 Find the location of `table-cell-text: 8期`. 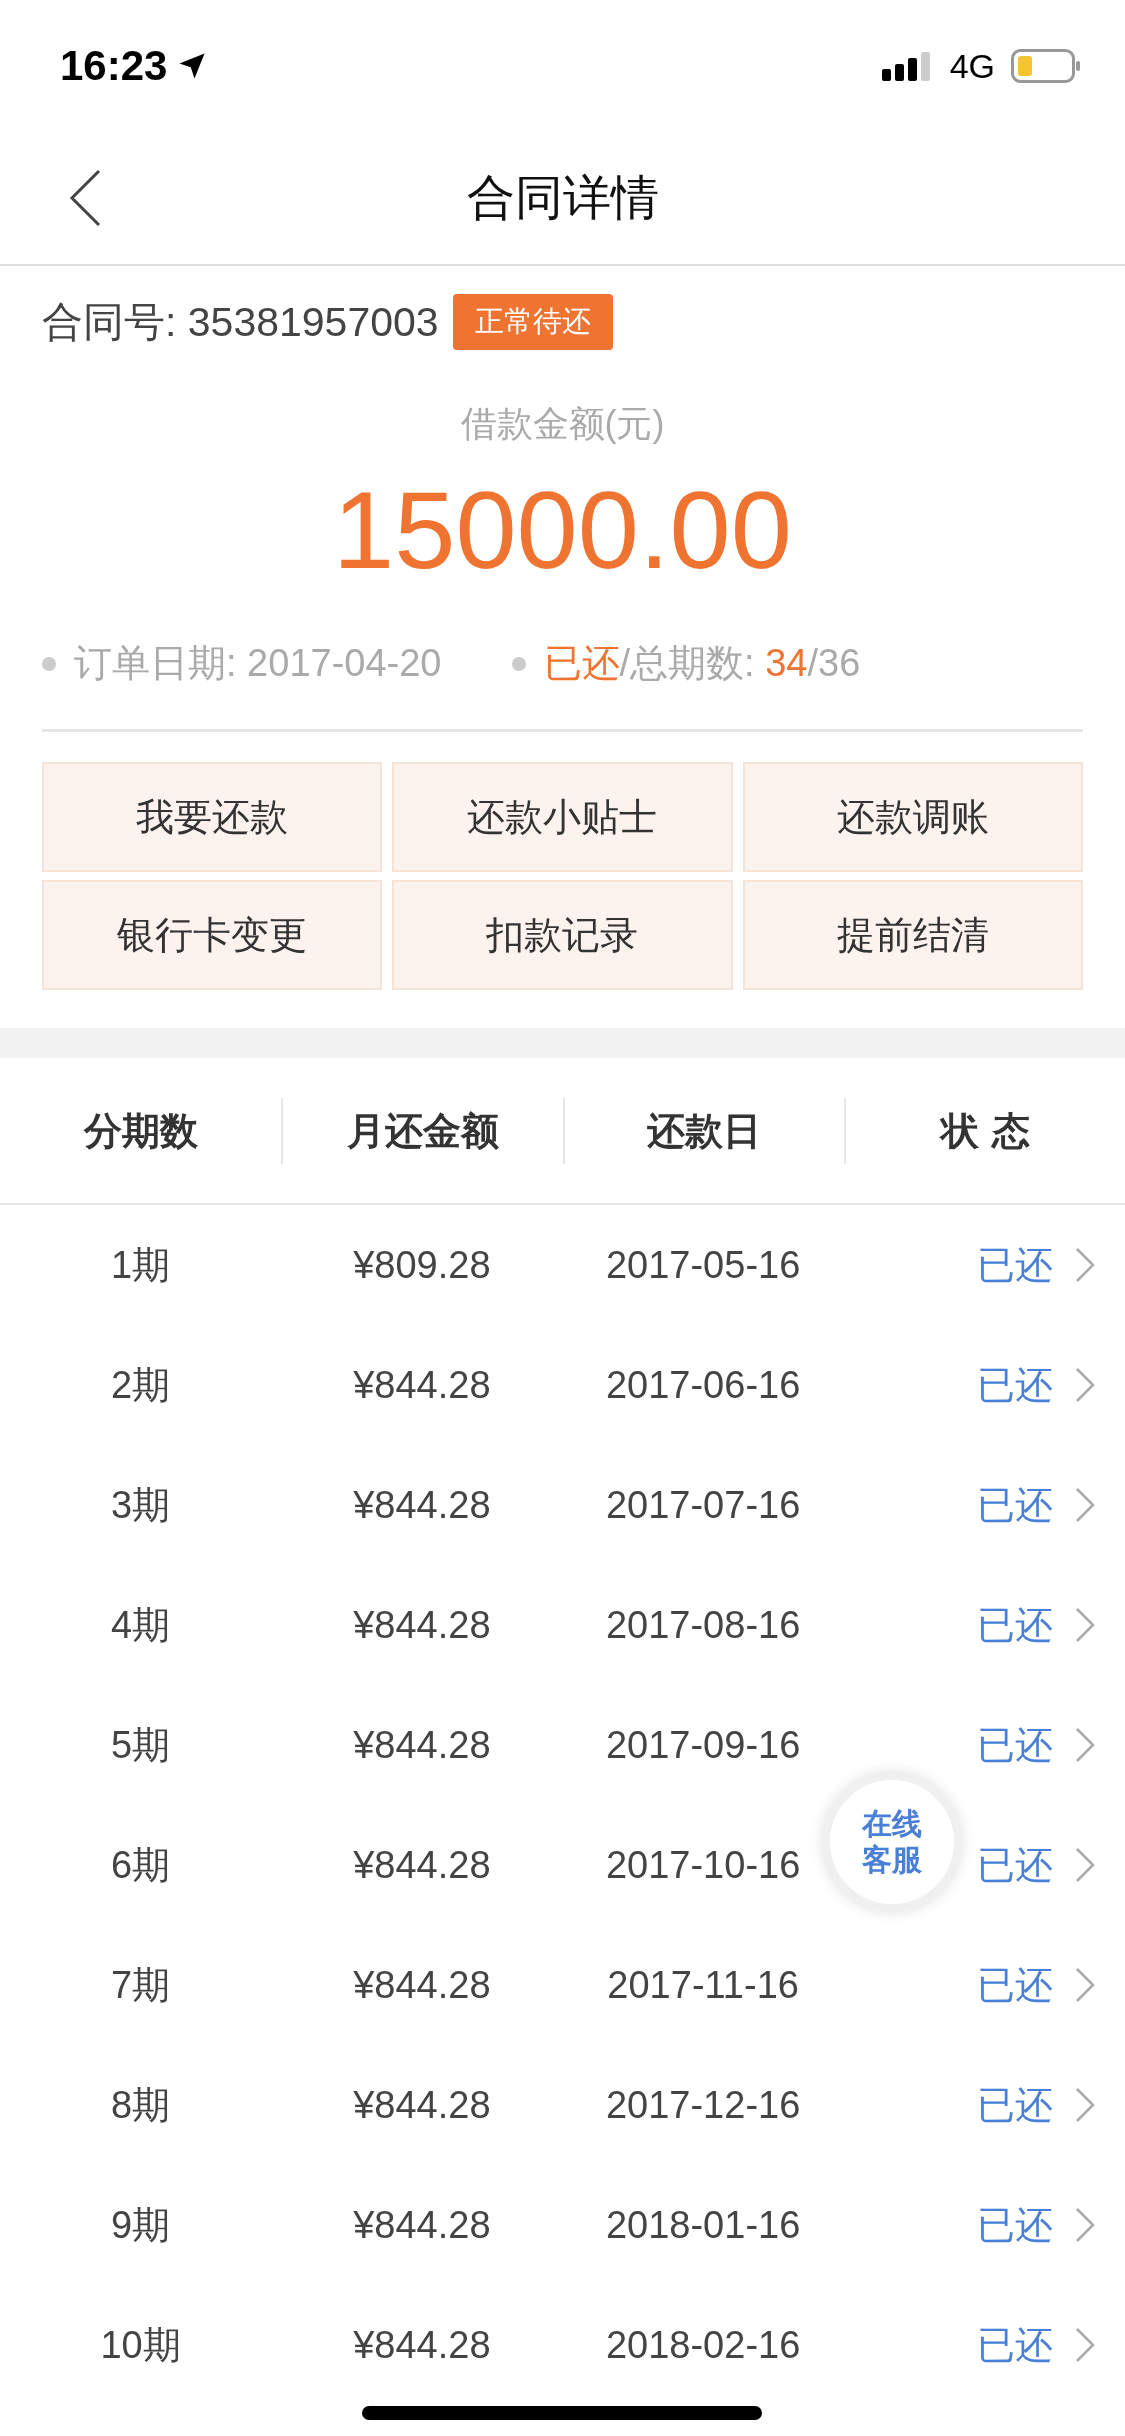

table-cell-text: 8期 is located at coordinates (141, 2105).